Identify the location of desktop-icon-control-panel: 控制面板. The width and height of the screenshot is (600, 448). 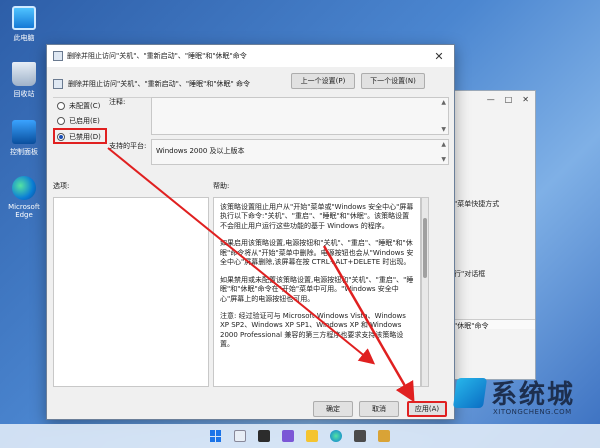
(24, 138).